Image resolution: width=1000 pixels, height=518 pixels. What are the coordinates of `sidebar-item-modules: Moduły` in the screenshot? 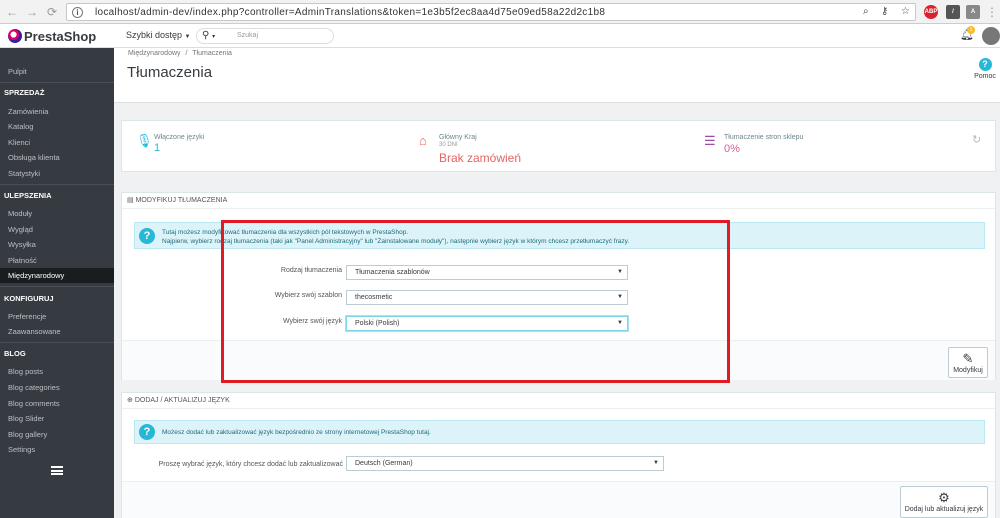 It's located at (57, 213).